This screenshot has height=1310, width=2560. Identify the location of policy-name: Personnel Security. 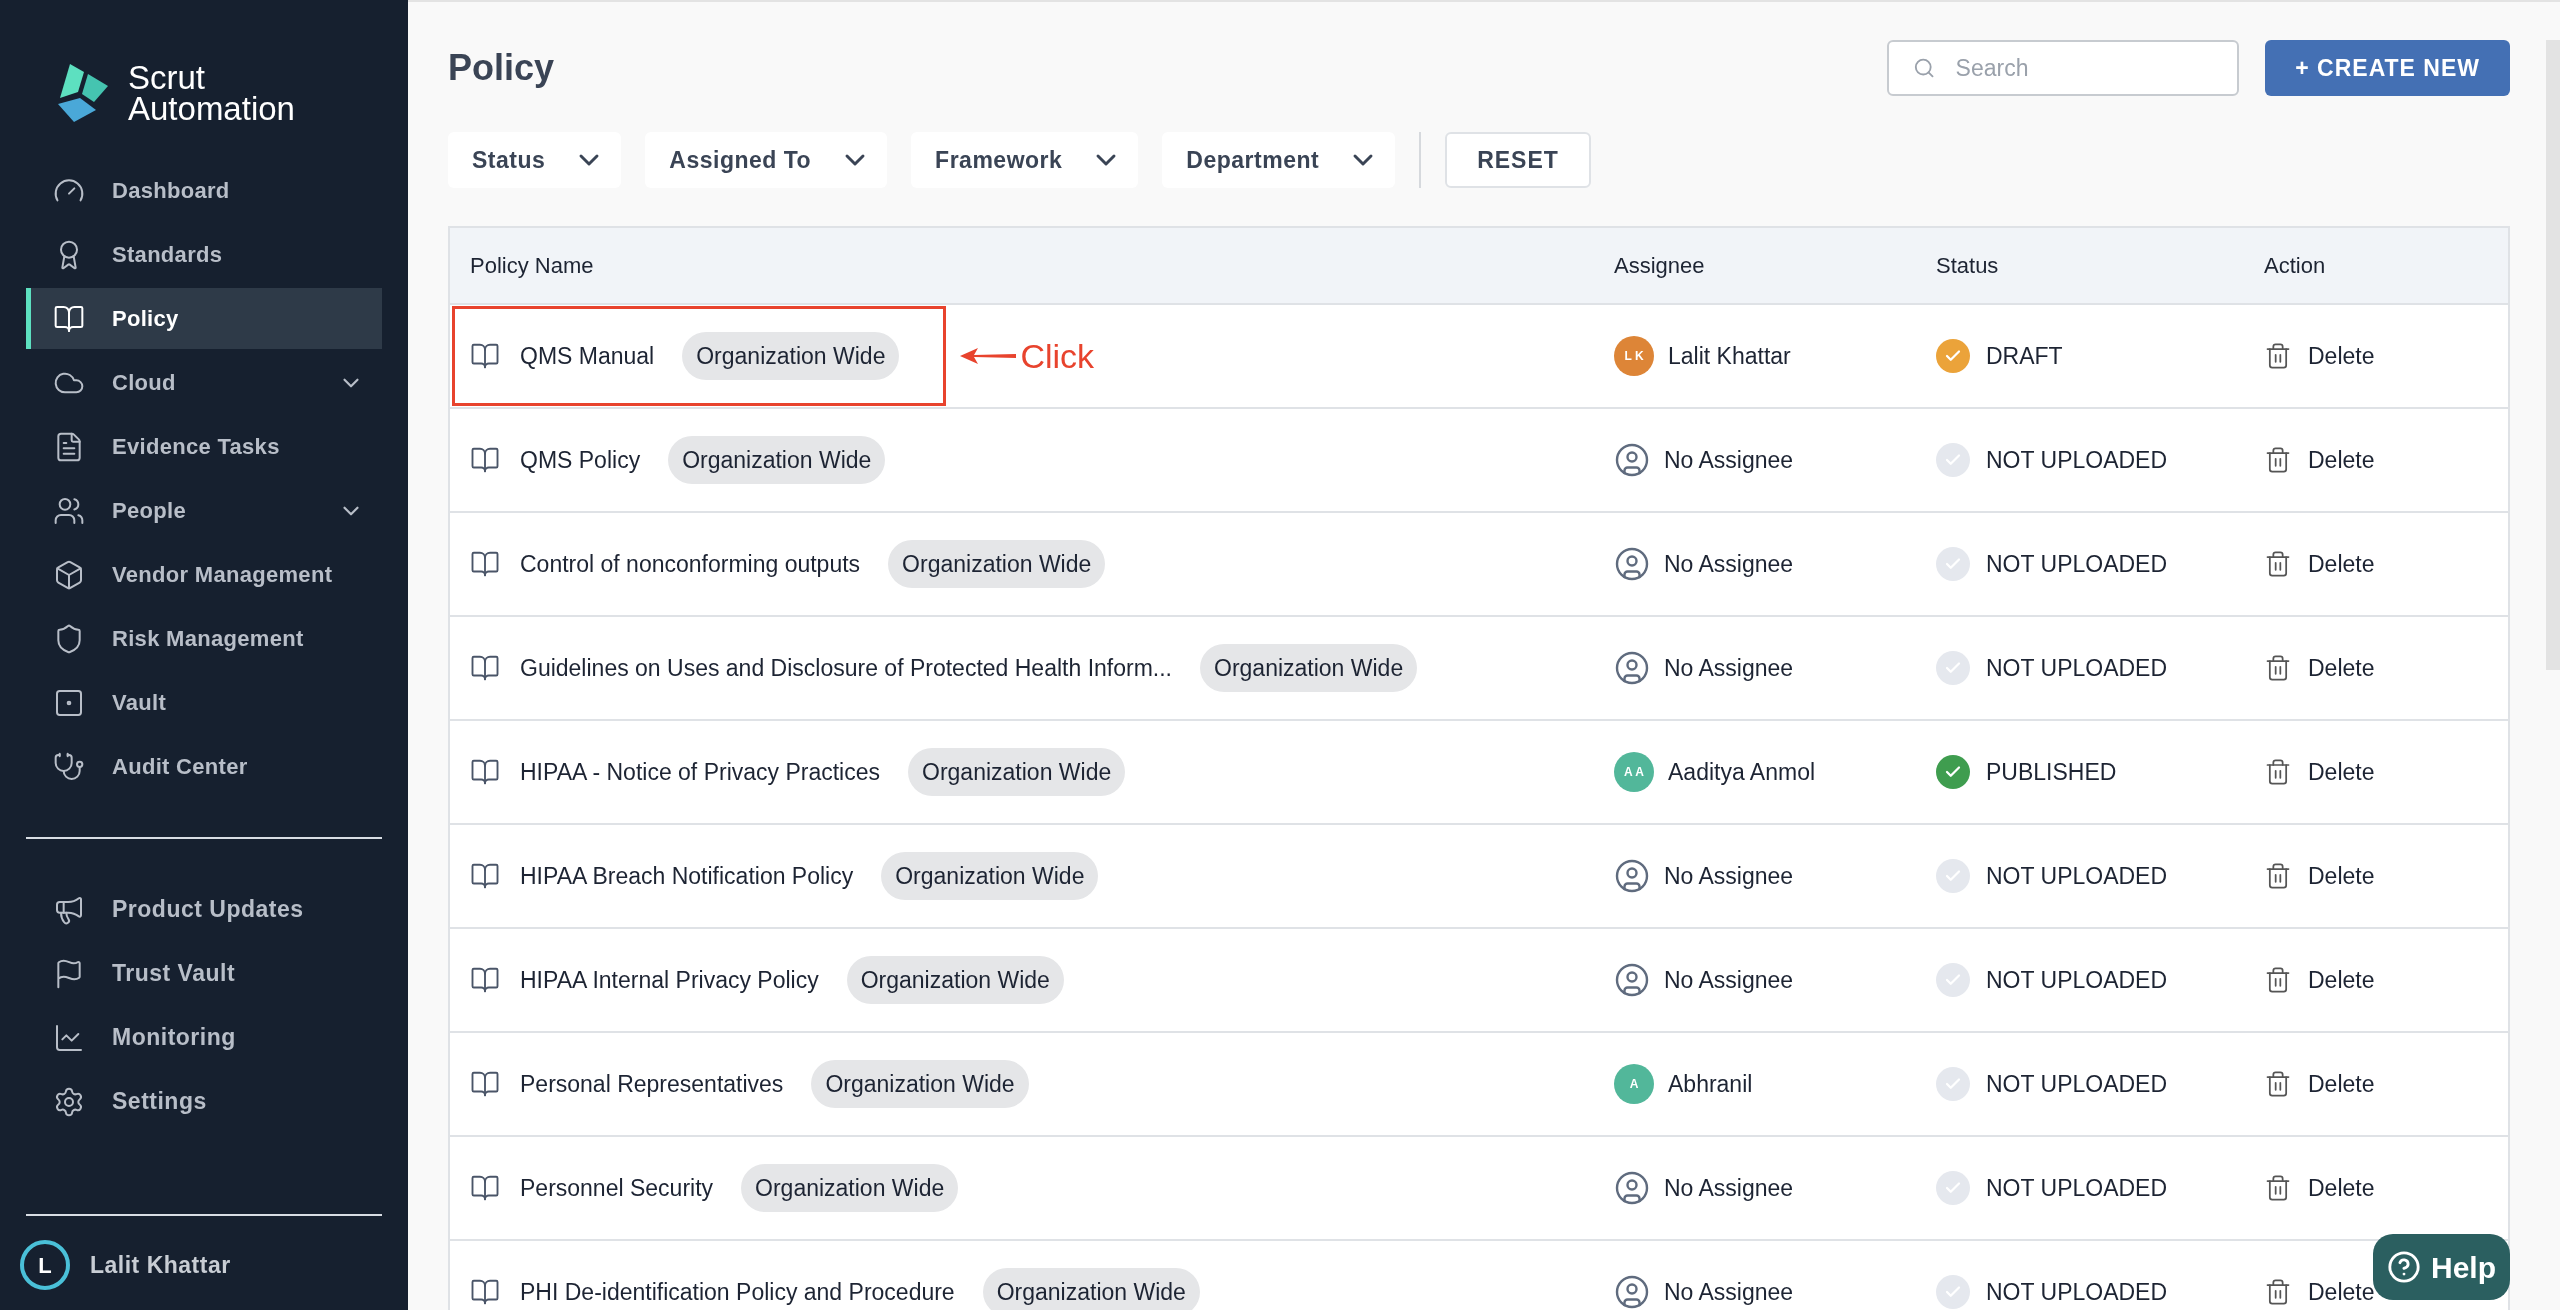
(617, 1188).